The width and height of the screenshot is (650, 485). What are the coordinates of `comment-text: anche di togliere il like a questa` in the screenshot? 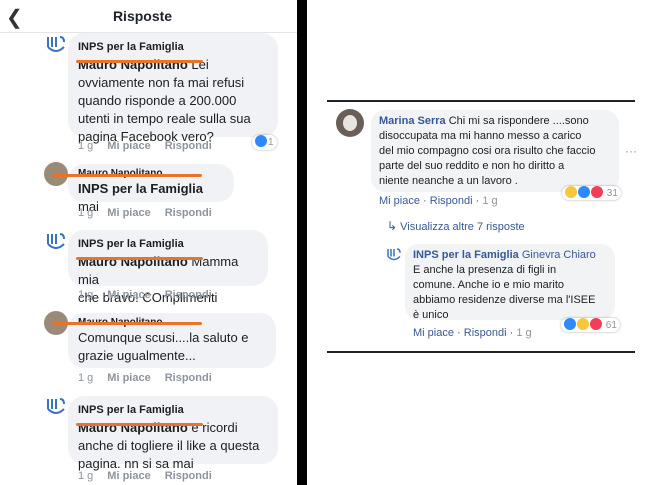 It's located at (169, 445).